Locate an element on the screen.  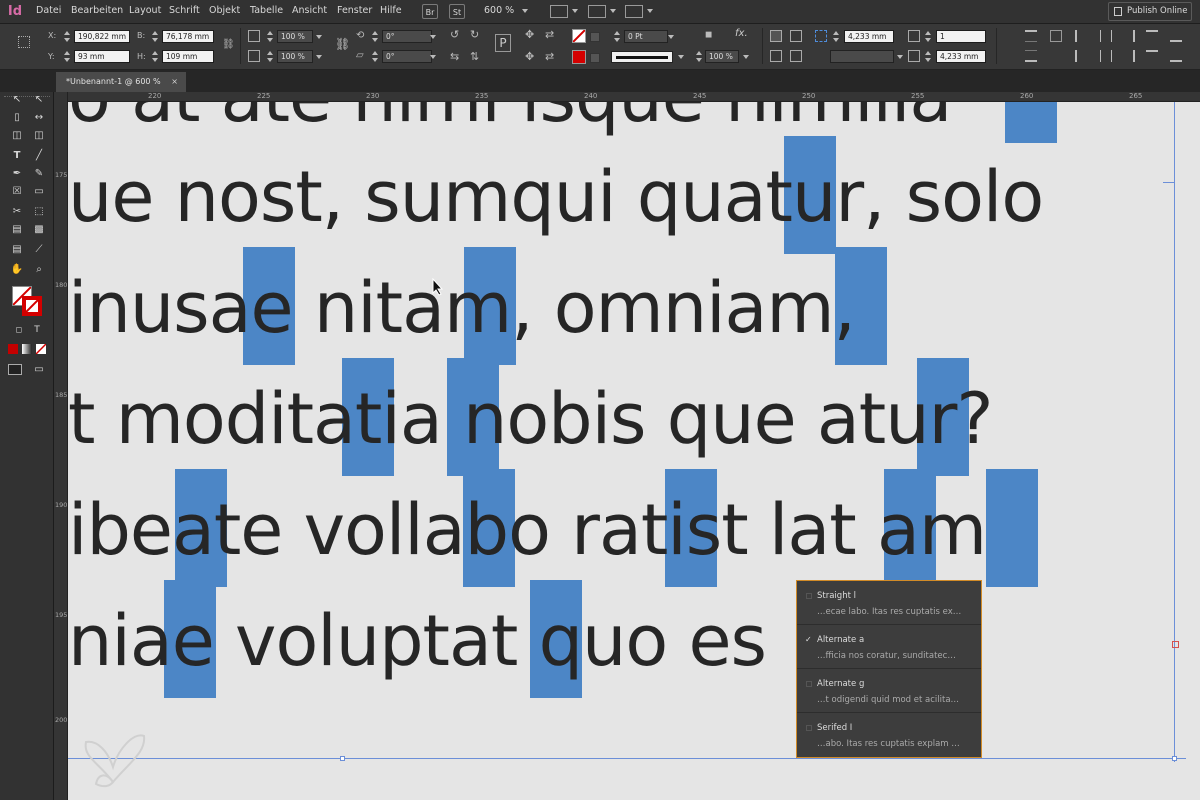
x-position-field: 190,822 mm is located at coordinates (102, 36).